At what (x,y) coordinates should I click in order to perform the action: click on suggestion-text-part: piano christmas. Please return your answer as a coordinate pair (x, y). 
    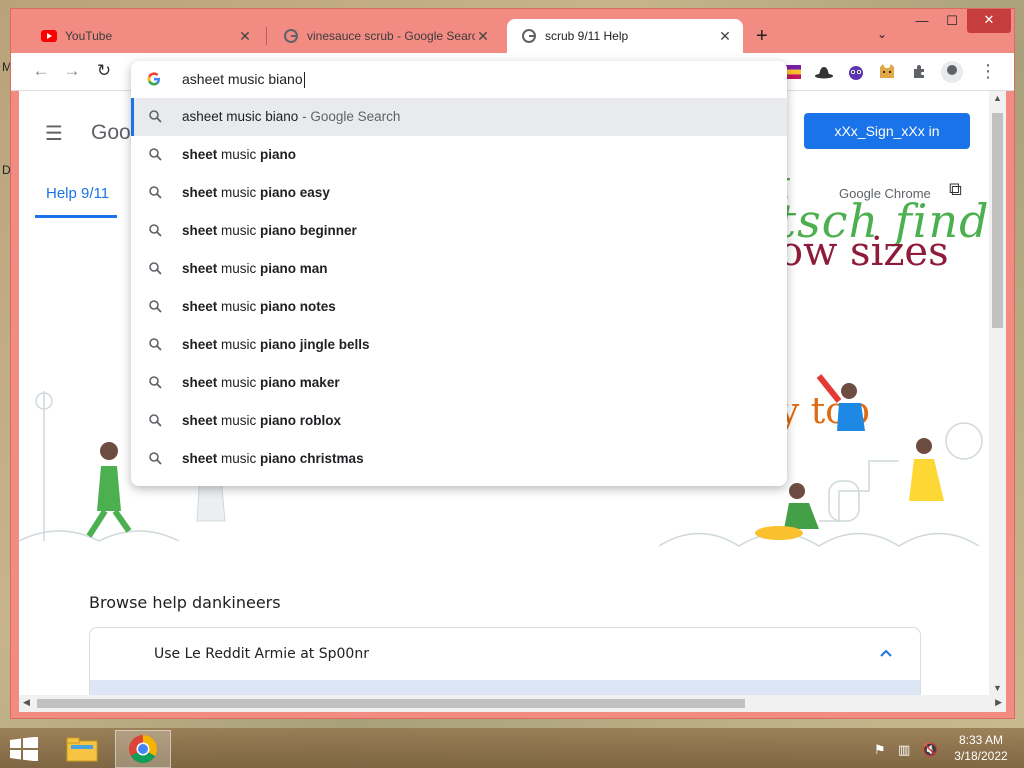
    Looking at the image, I should click on (312, 458).